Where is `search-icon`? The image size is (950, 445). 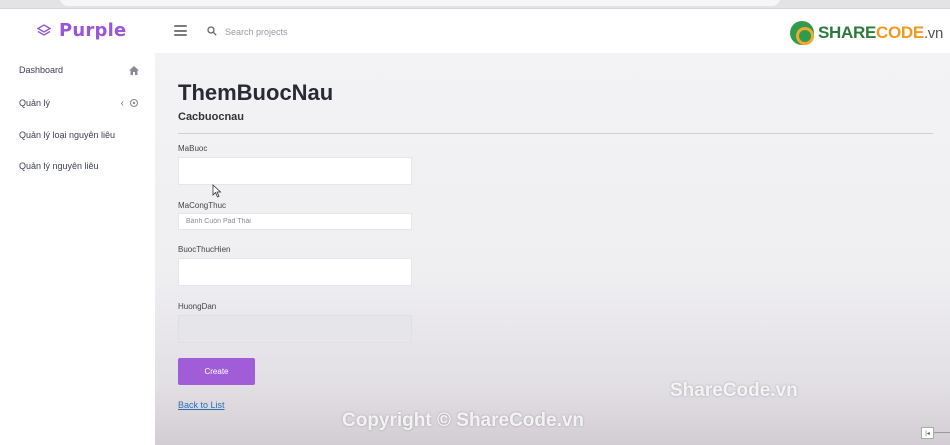 search-icon is located at coordinates (212, 31).